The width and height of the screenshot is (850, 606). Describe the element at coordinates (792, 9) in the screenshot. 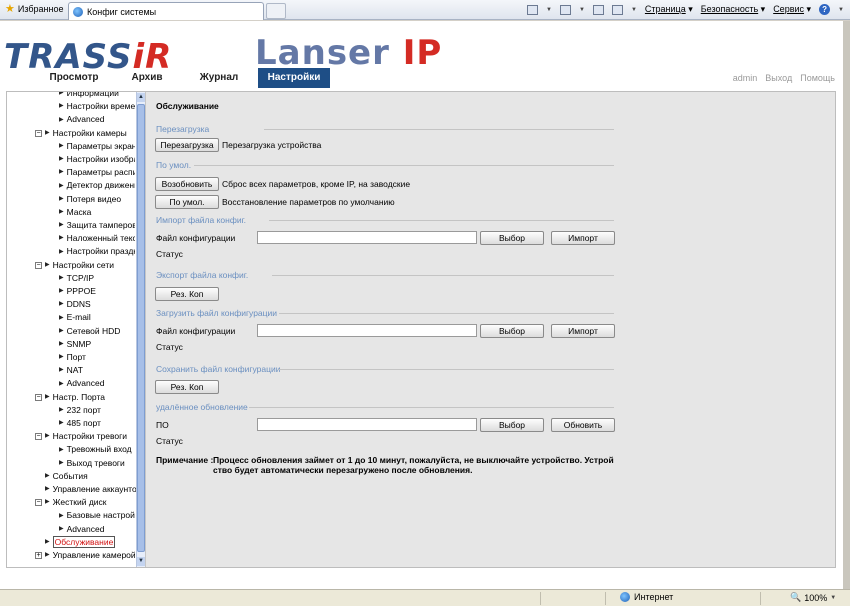

I see `service-menu: Сервис ▾` at that location.